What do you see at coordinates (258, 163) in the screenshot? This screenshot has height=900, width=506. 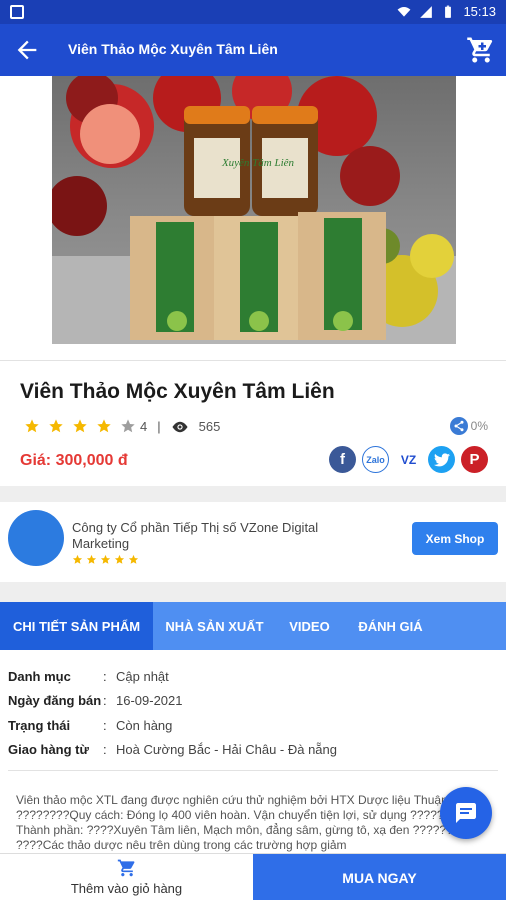 I see `jar-label-text: Xuyên Tâm Liên` at bounding box center [258, 163].